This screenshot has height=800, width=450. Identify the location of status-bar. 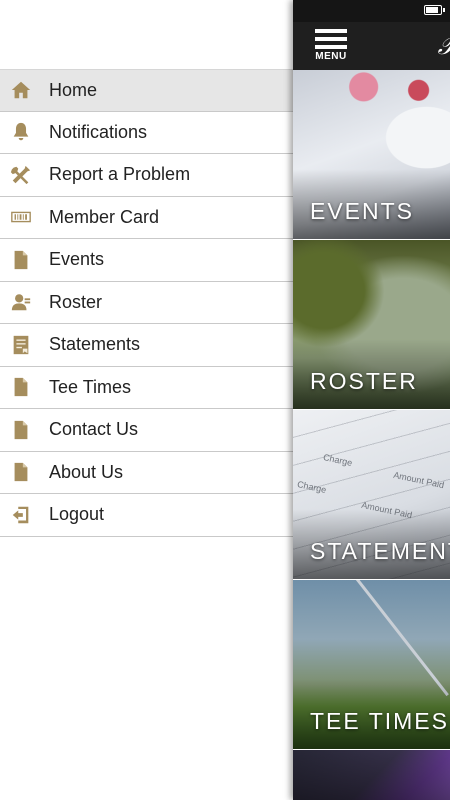
(371, 11).